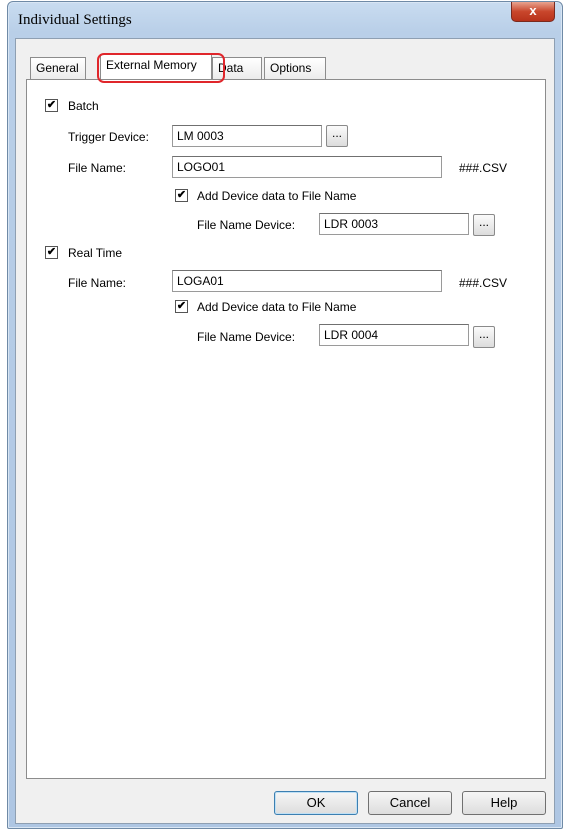  Describe the element at coordinates (307, 281) in the screenshot. I see `real-time-file-name-input: LOGA01` at that location.